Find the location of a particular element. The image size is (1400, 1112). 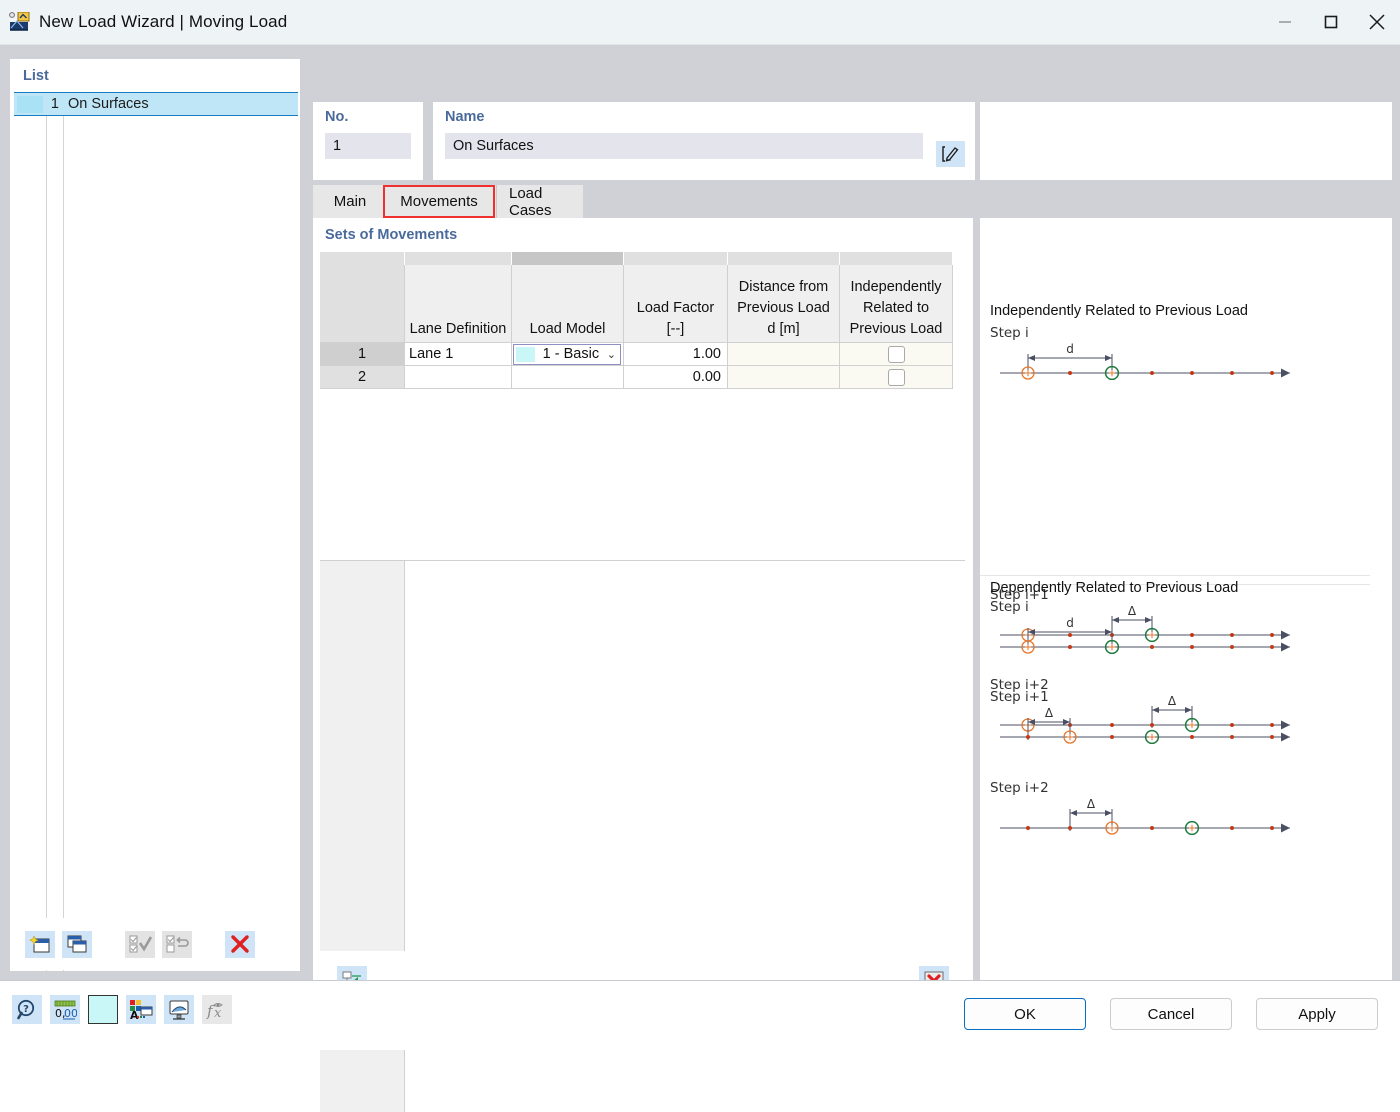

cell-lane-definition: Lane 1 is located at coordinates (458, 354).